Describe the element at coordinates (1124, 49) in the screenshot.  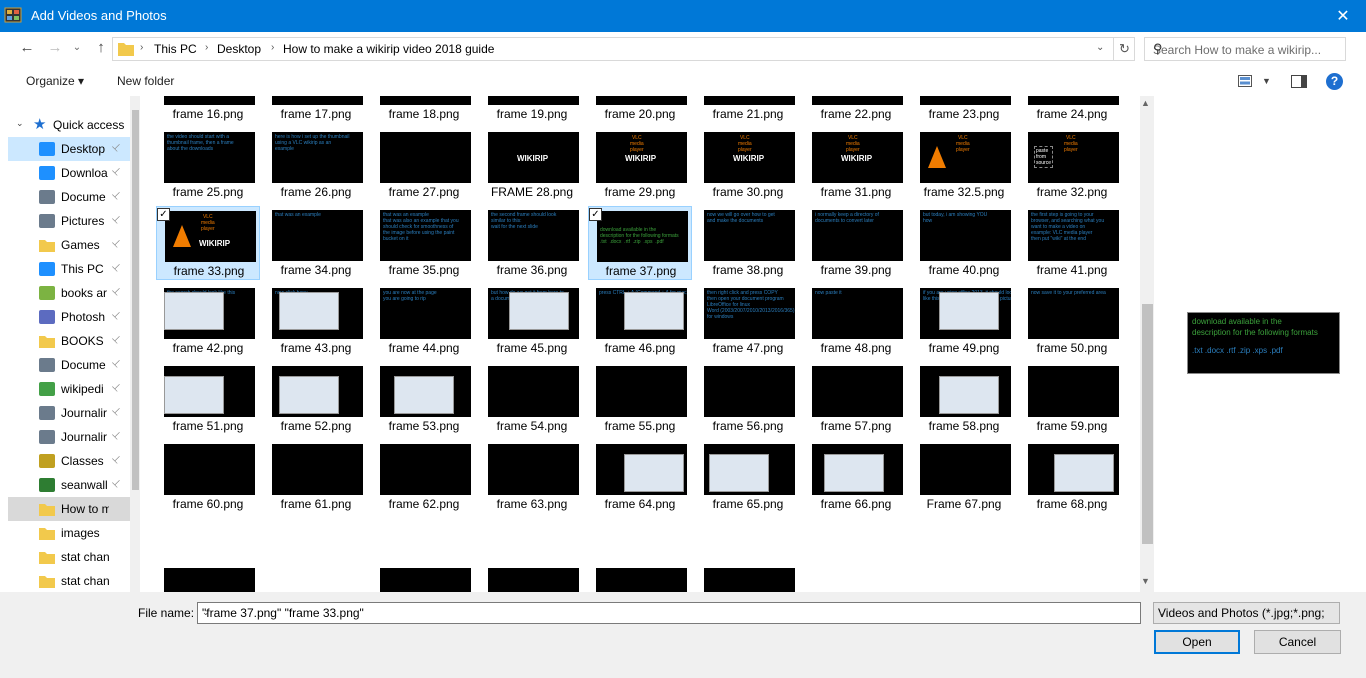
I see `refresh-button: ↻` at that location.